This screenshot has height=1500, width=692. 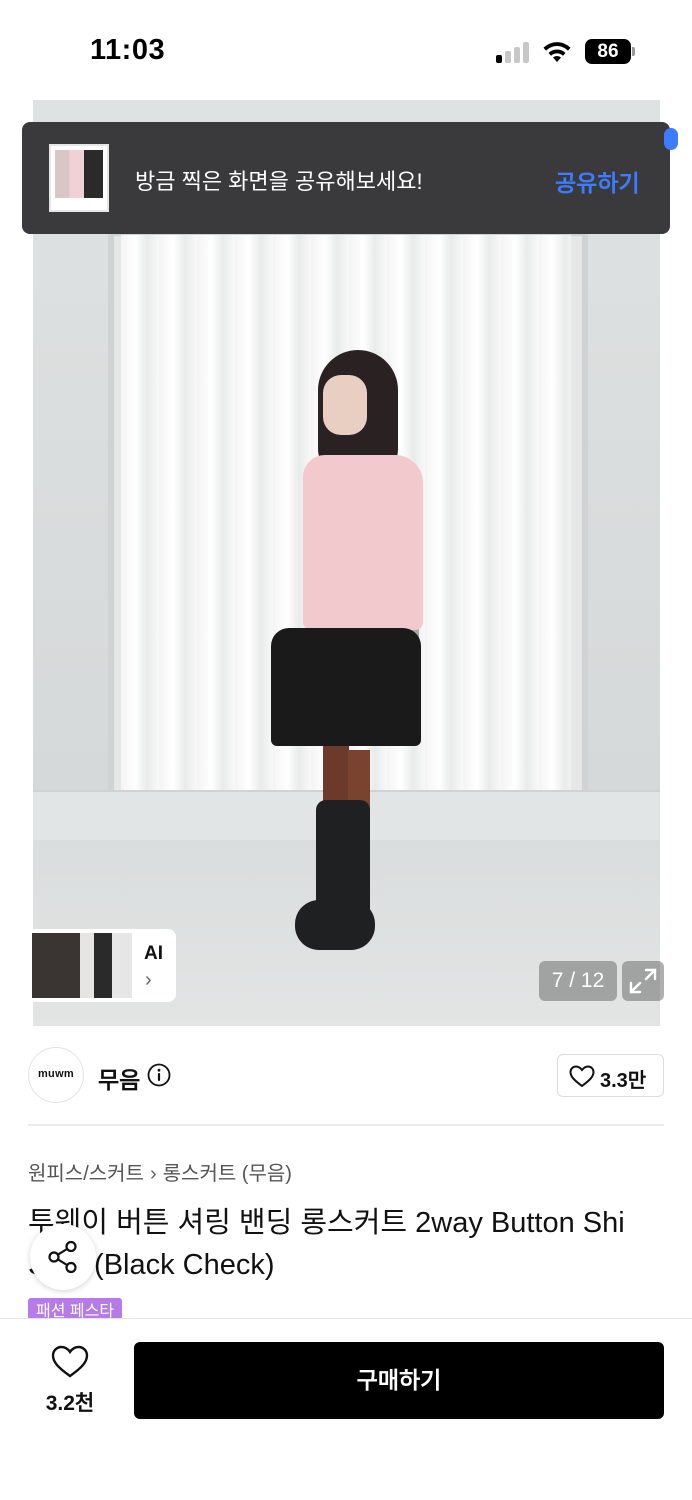 I want to click on store-like-button: 3.3만, so click(x=610, y=1075).